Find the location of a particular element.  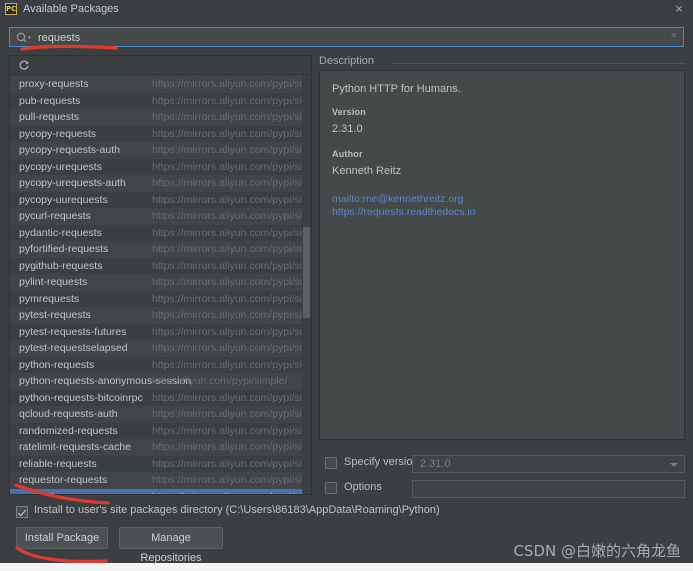

list-scrollbar is located at coordinates (306, 285).